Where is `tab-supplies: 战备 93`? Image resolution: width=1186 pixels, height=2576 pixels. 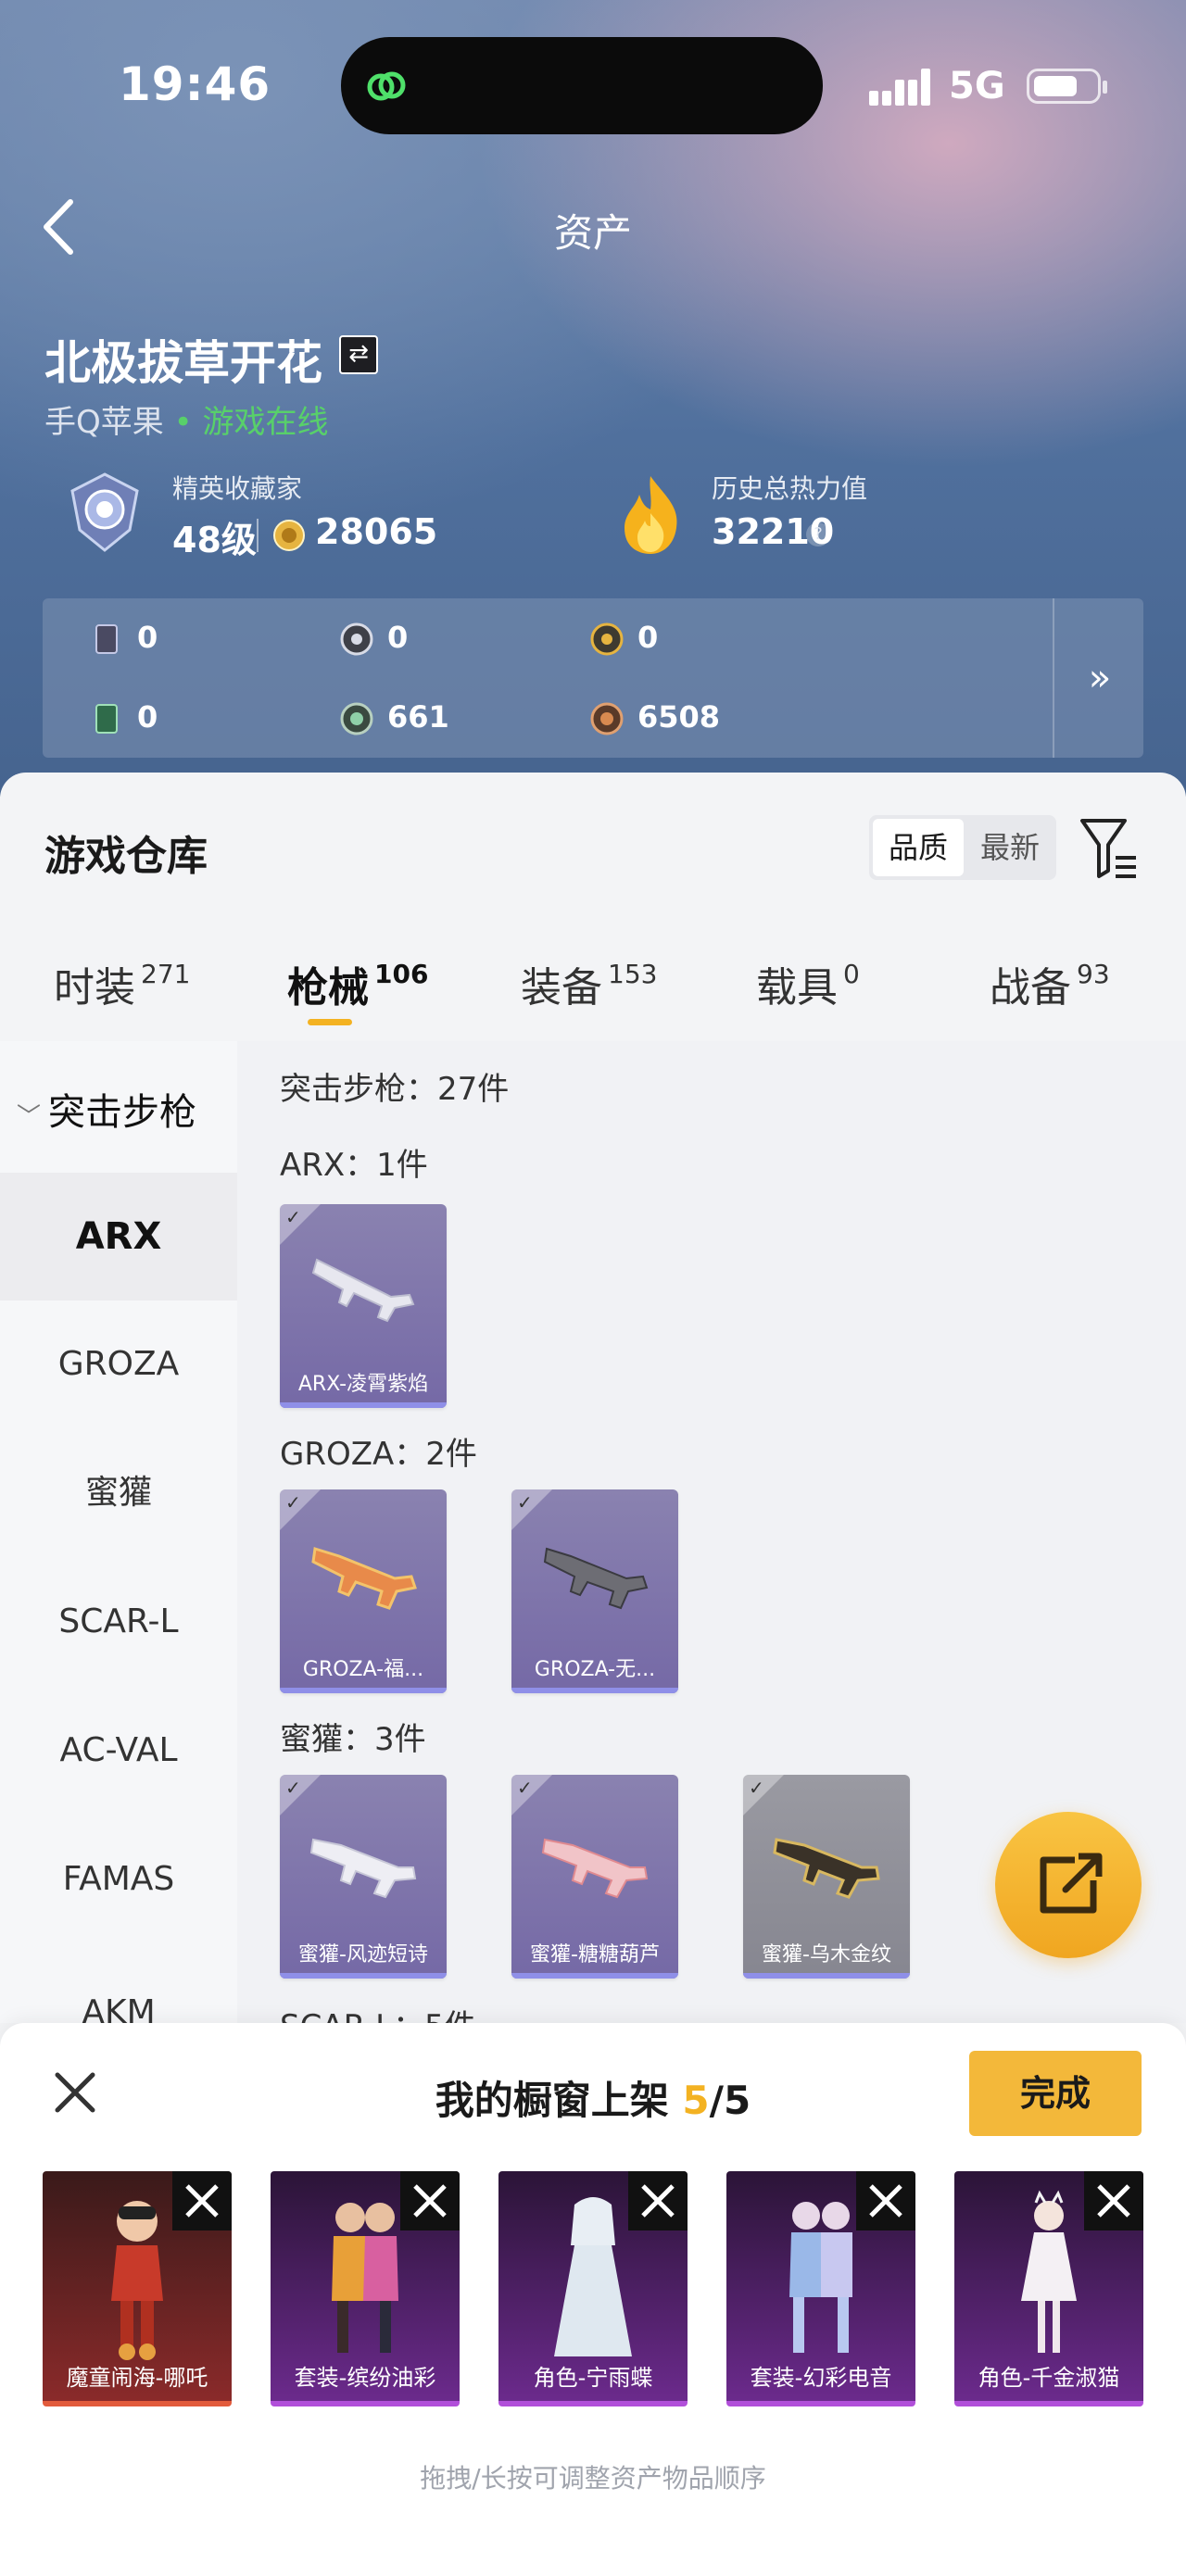 tab-supplies: 战备 93 is located at coordinates (1050, 983).